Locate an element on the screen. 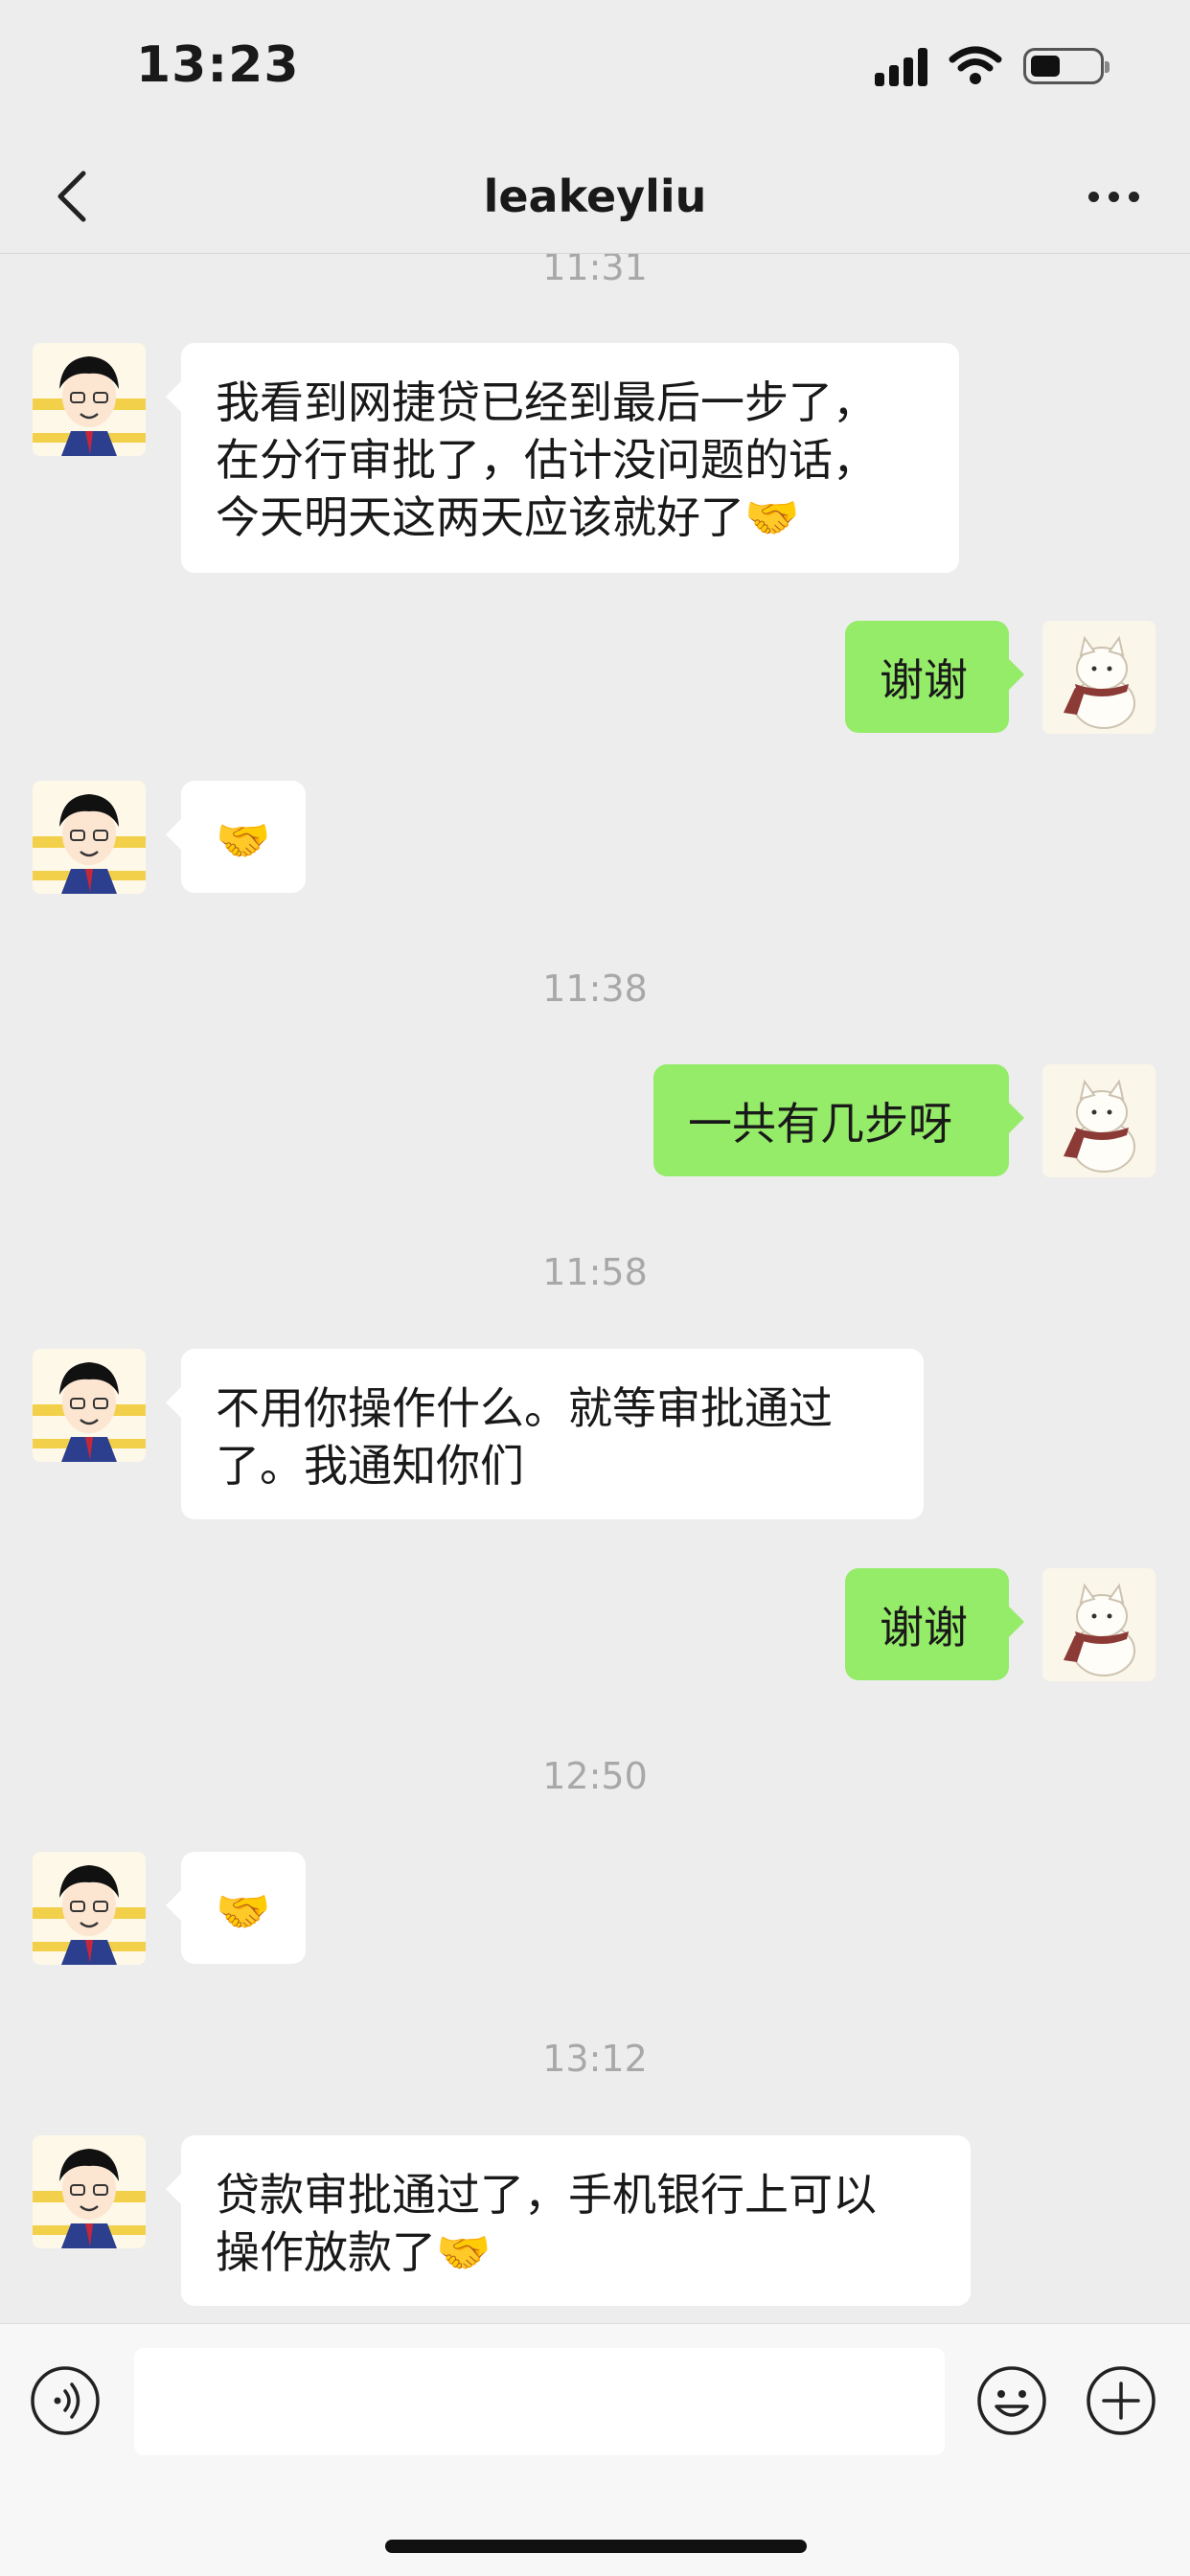 Image resolution: width=1190 pixels, height=2576 pixels. input-bar is located at coordinates (595, 2449).